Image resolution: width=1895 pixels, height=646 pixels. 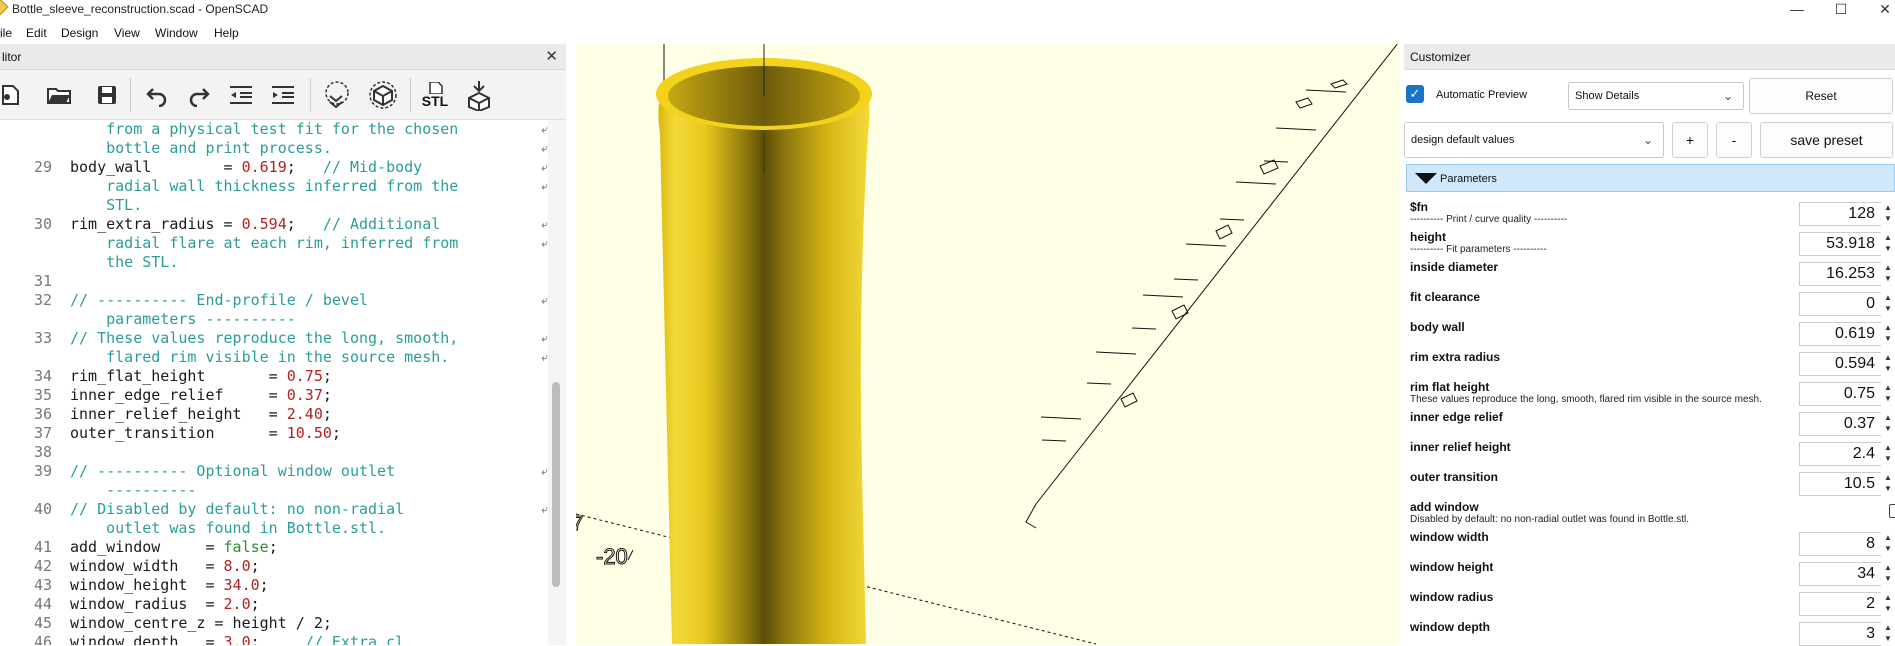 I want to click on param-value-input: 0, so click(x=1840, y=304).